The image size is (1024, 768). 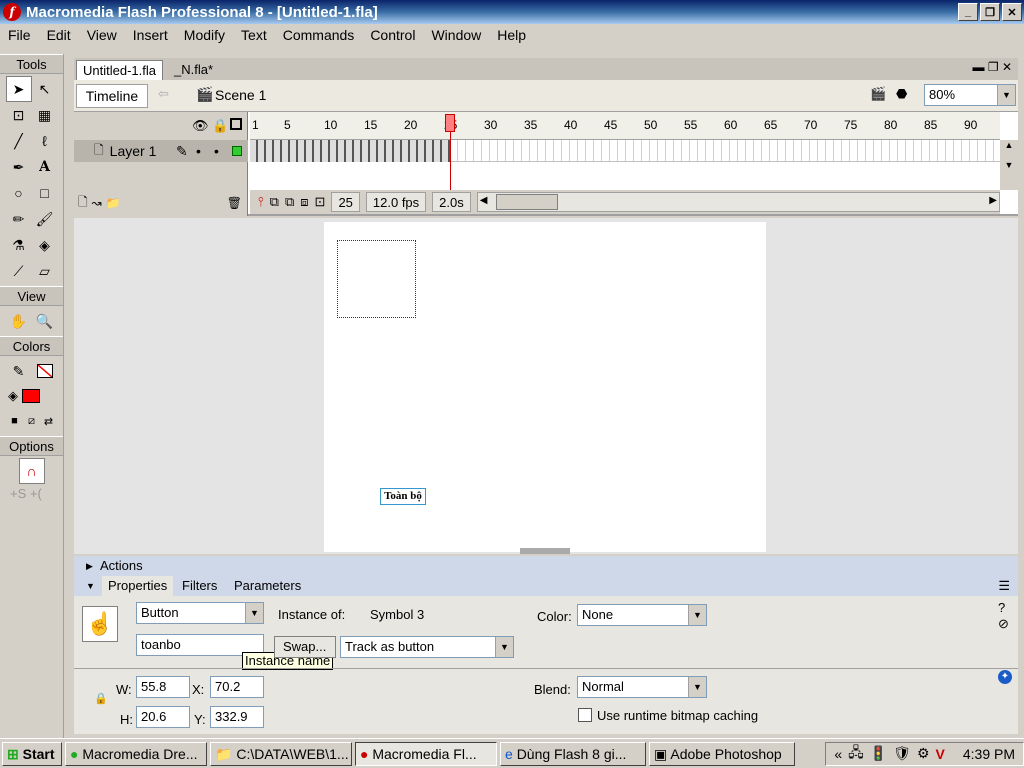 What do you see at coordinates (48, 421) in the screenshot?
I see `swap-colors-icon: ⇄` at bounding box center [48, 421].